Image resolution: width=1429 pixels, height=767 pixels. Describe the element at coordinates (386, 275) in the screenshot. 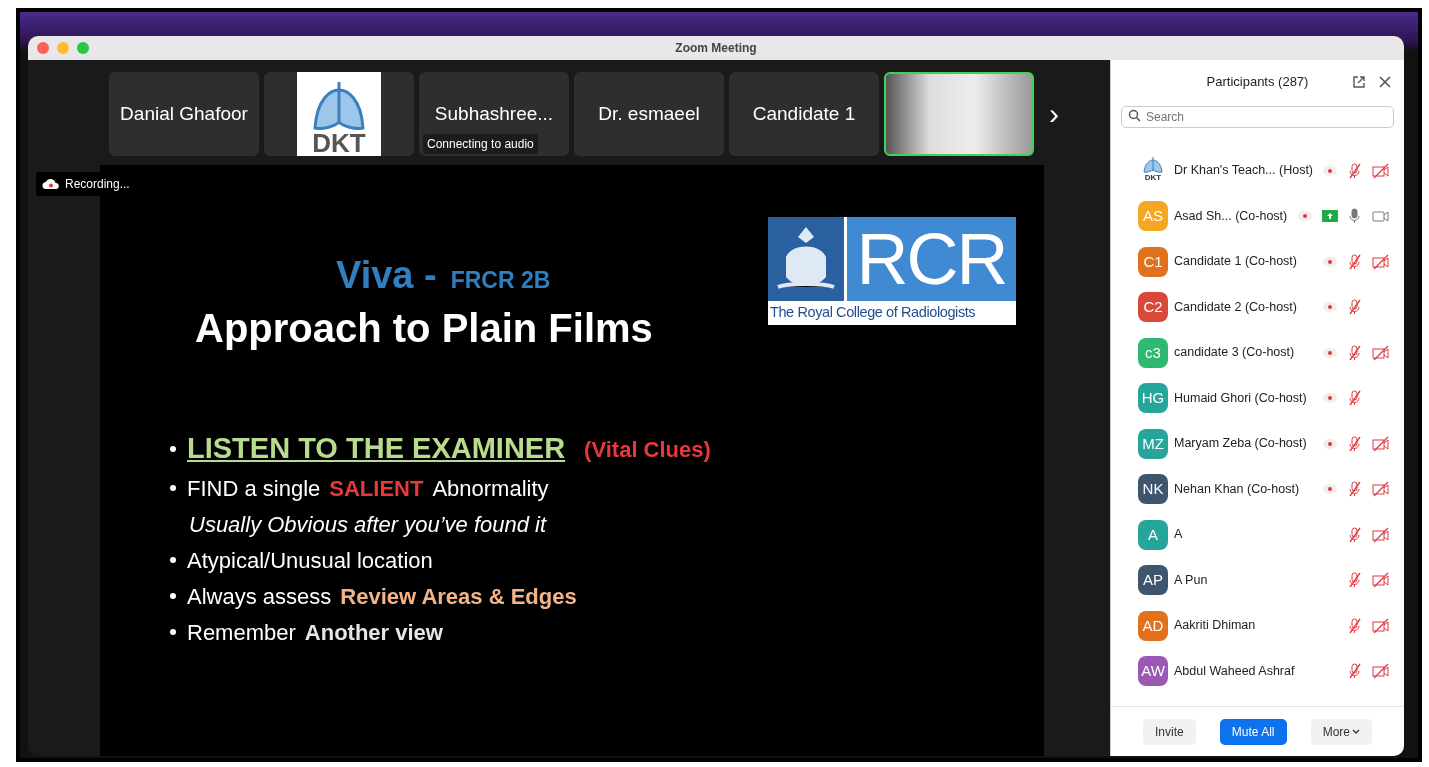

I see `slide-title: Viva -` at that location.